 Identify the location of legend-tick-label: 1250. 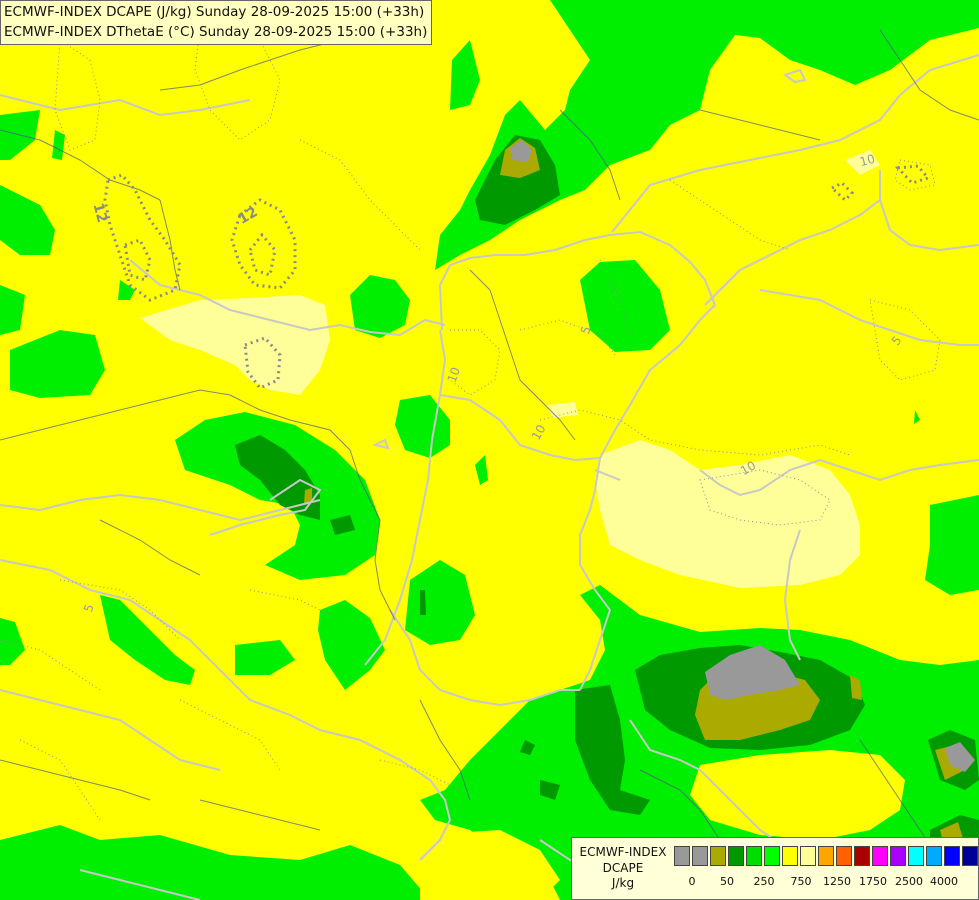
(837, 881).